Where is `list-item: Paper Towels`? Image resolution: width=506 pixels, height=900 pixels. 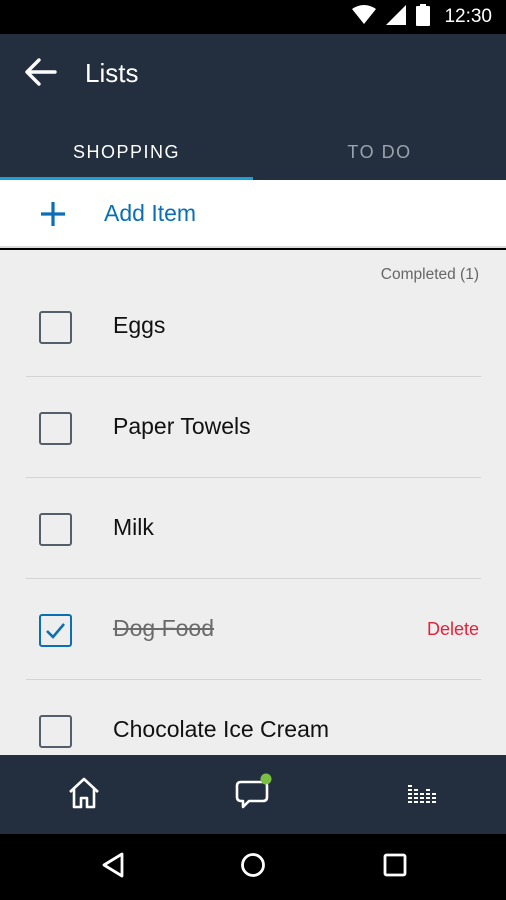
list-item: Paper Towels is located at coordinates (253, 427).